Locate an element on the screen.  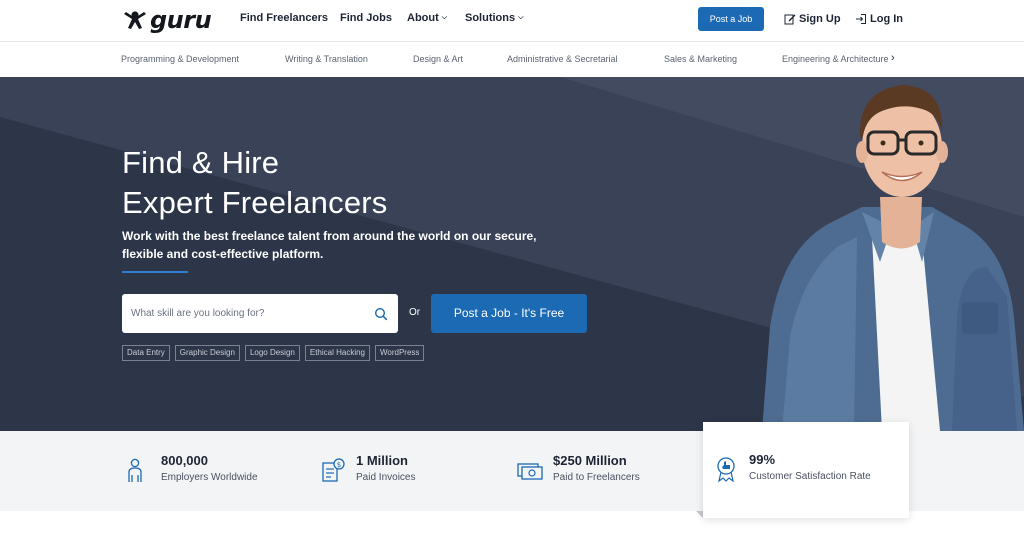
tag-data-entry: Data Entry is located at coordinates (146, 353).